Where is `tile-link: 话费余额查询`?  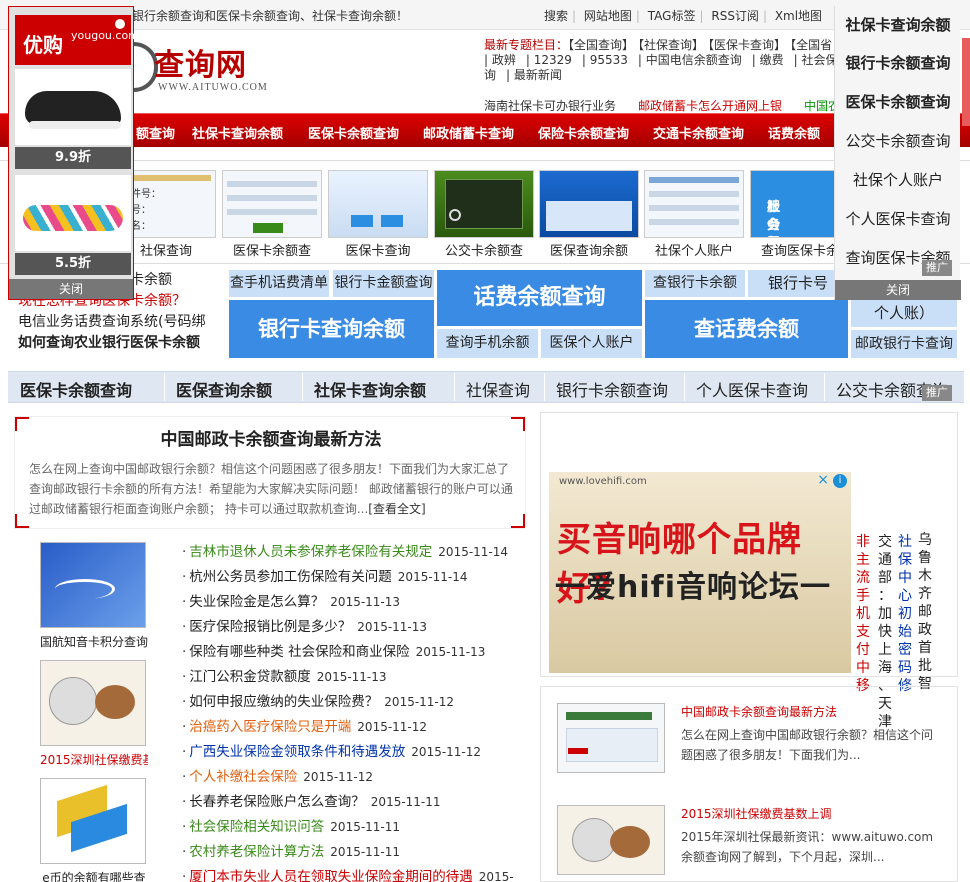
tile-link: 话费余额查询 is located at coordinates (539, 298).